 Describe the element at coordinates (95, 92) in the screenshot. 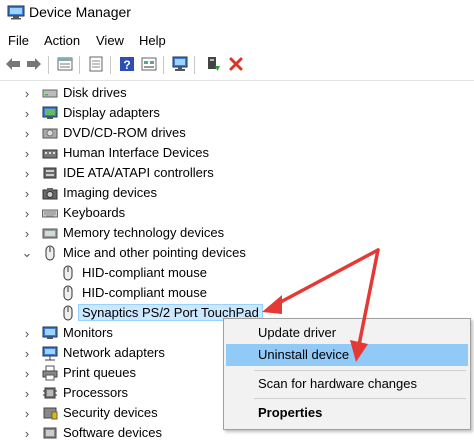

I see `tree-item-label: Disk drives` at that location.